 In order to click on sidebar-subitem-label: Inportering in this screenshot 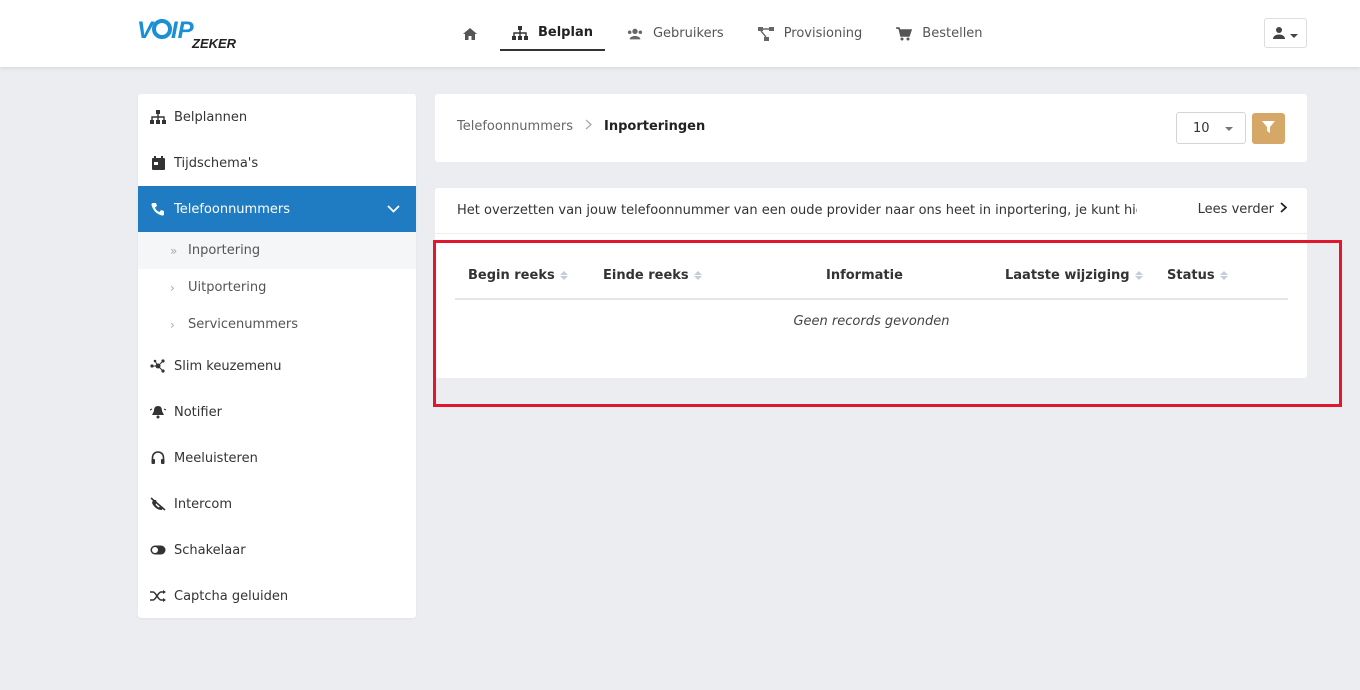, I will do `click(224, 250)`.